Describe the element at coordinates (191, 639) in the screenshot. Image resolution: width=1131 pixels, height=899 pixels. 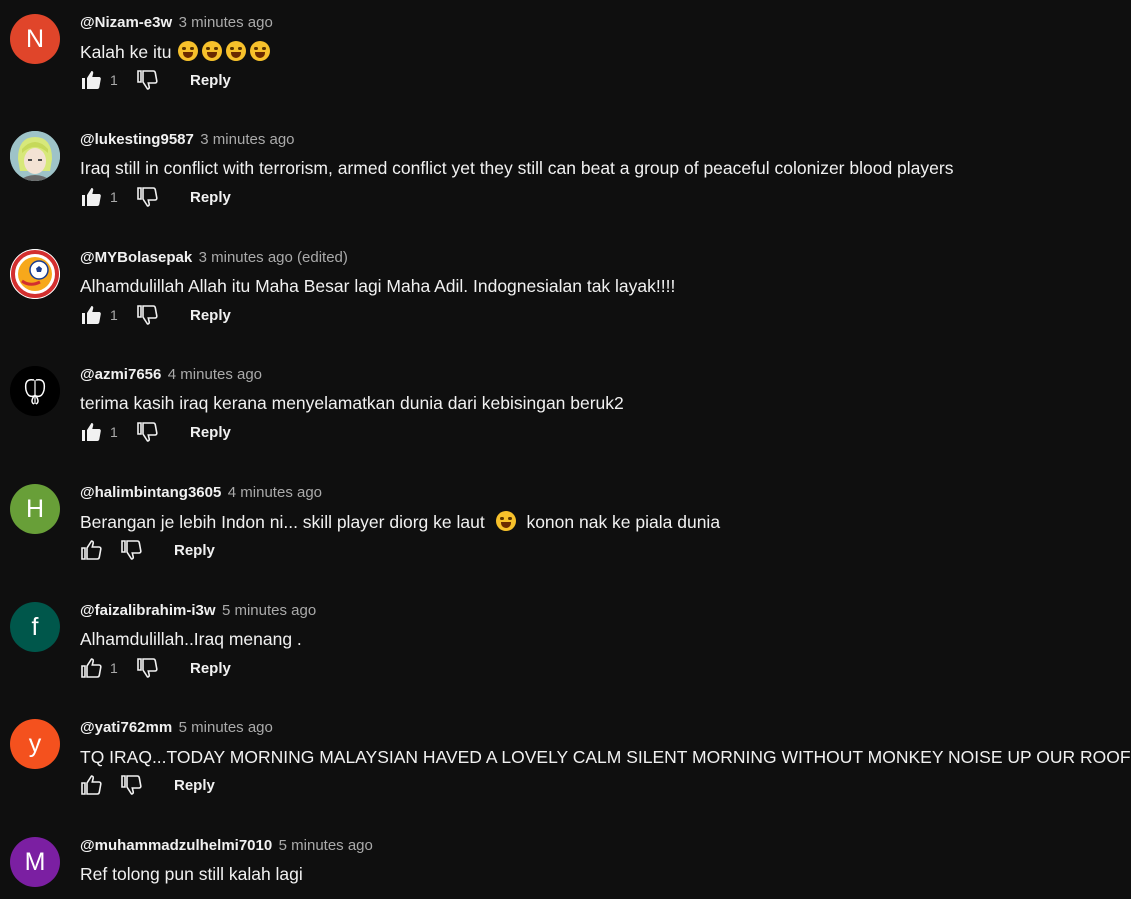
I see `comment-text: Alhamdulillah..Iraq menang .` at that location.